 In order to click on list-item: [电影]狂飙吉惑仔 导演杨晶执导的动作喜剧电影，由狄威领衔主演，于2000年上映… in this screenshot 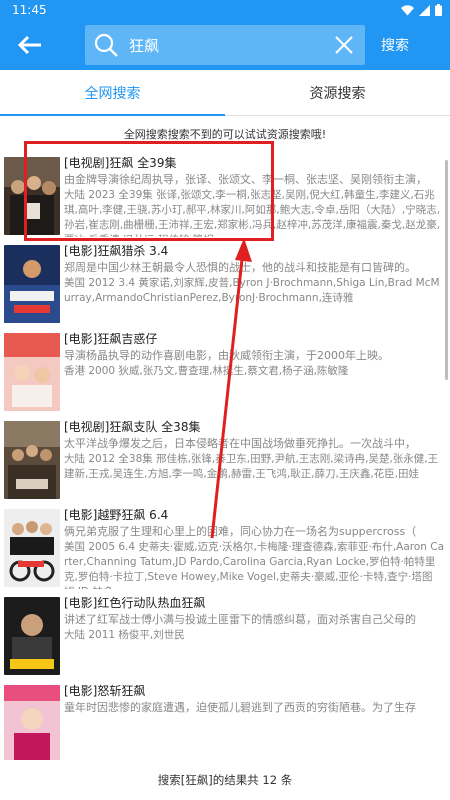, I will do `click(225, 372)`.